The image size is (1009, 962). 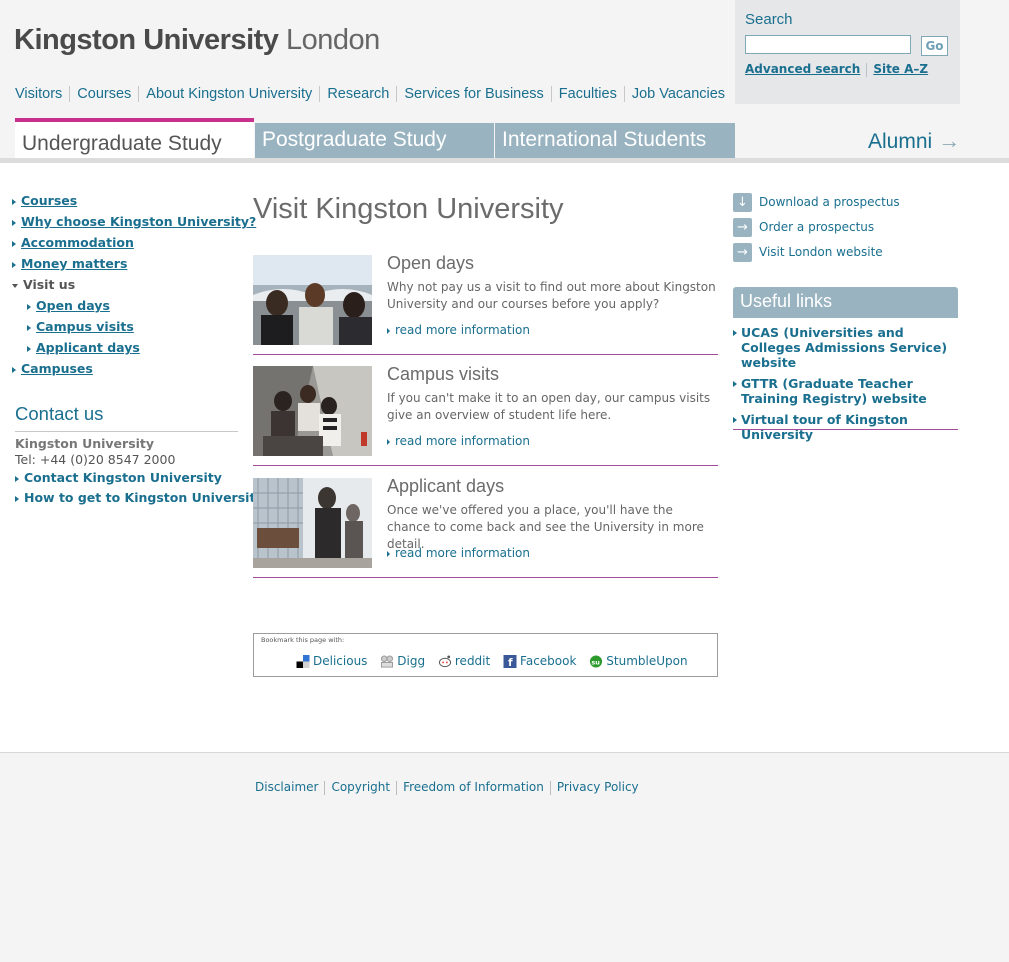 I want to click on applicant-days-photo, so click(x=312, y=523).